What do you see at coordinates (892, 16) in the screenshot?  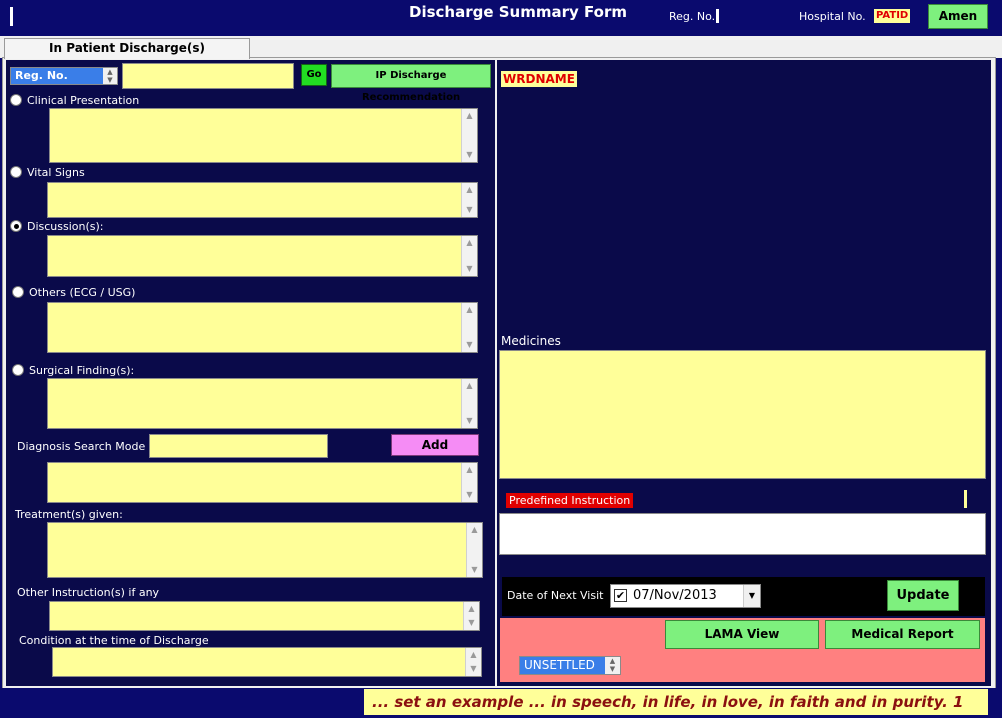 I see `header-hospital-value: PATID` at bounding box center [892, 16].